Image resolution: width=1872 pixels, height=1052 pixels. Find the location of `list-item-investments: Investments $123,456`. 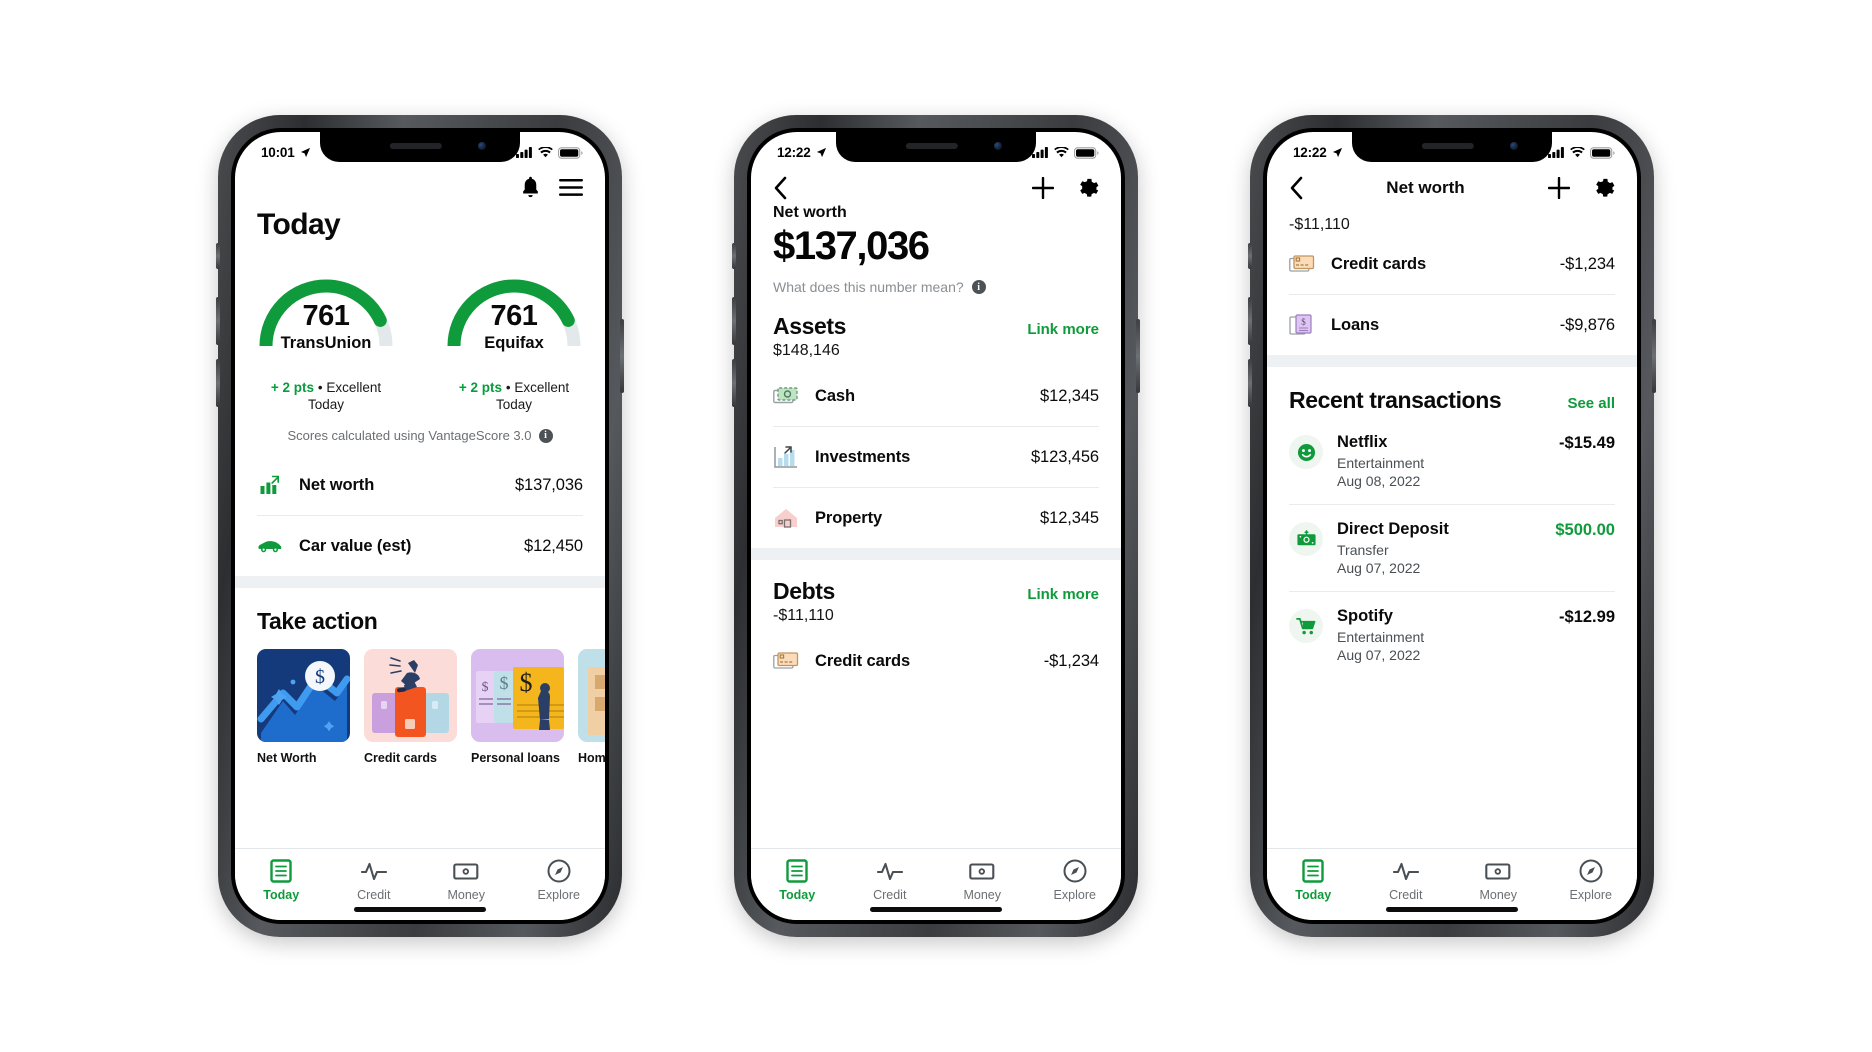

list-item-investments: Investments $123,456 is located at coordinates (936, 457).